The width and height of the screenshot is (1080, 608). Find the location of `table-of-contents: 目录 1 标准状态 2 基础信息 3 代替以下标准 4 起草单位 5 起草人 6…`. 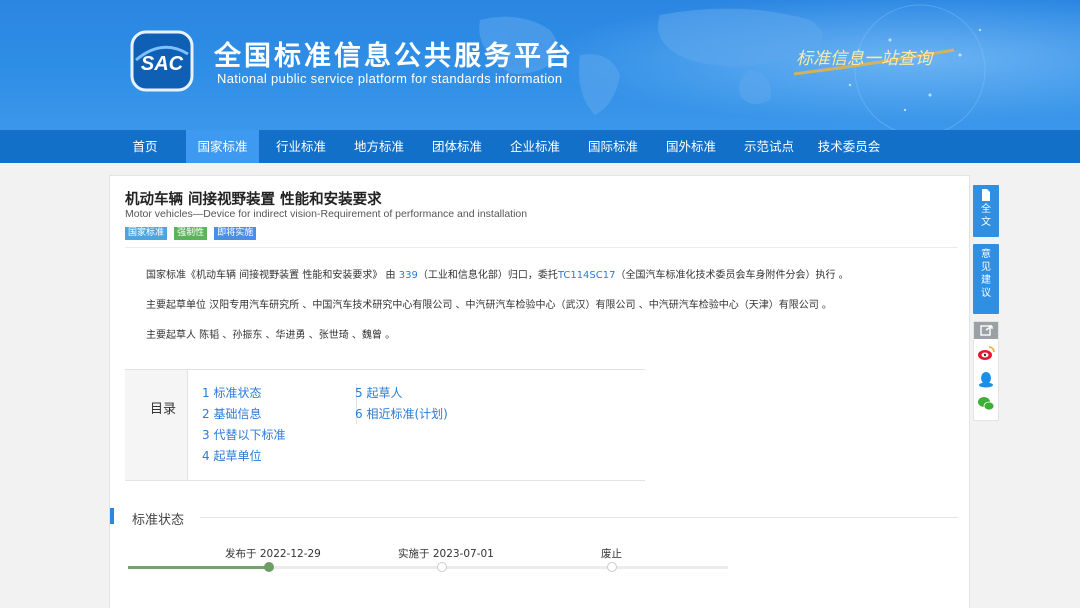

table-of-contents: 目录 1 标准状态 2 基础信息 3 代替以下标准 4 起草单位 5 起草人 6… is located at coordinates (385, 425).